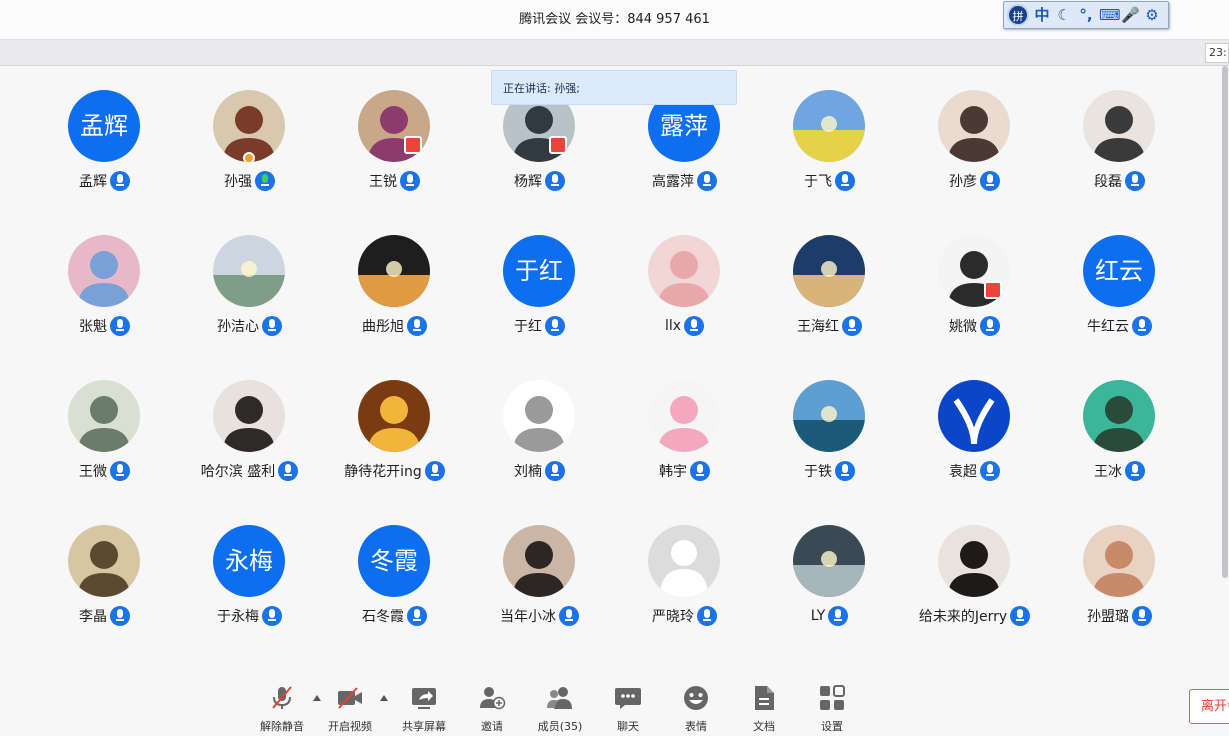  I want to click on documents-button: 文档, so click(764, 709).